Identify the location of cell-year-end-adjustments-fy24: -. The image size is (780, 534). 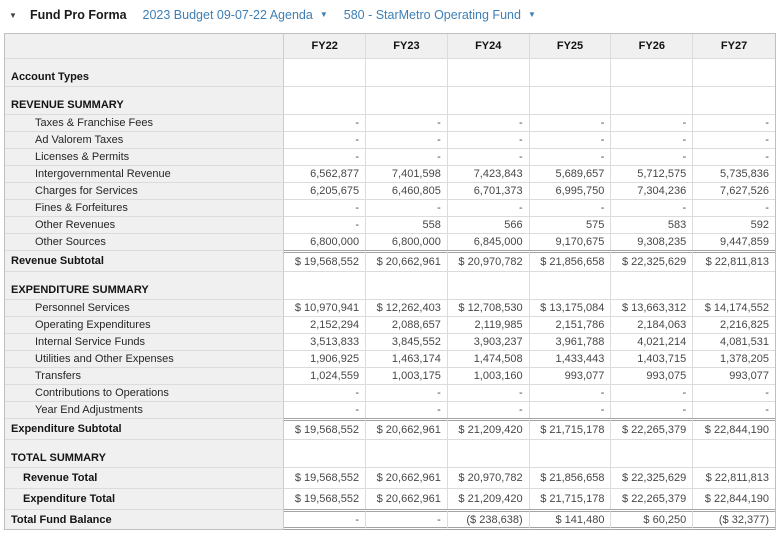
(488, 409).